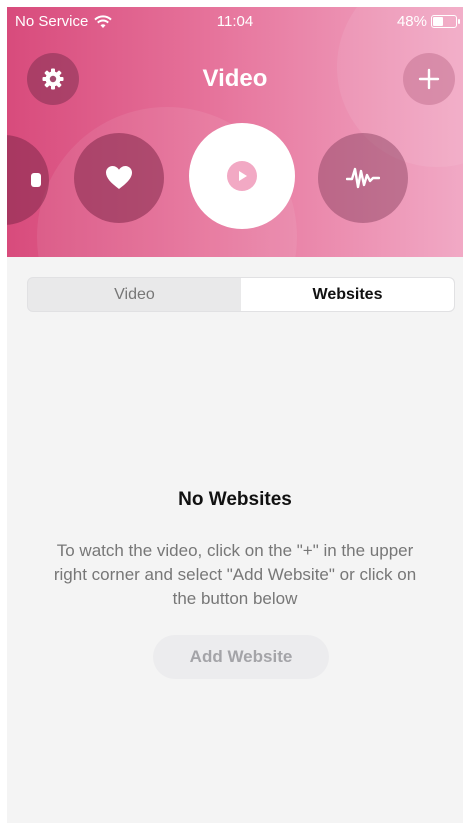 This screenshot has height=823, width=470. Describe the element at coordinates (235, 78) in the screenshot. I see `page-title: Video` at that location.